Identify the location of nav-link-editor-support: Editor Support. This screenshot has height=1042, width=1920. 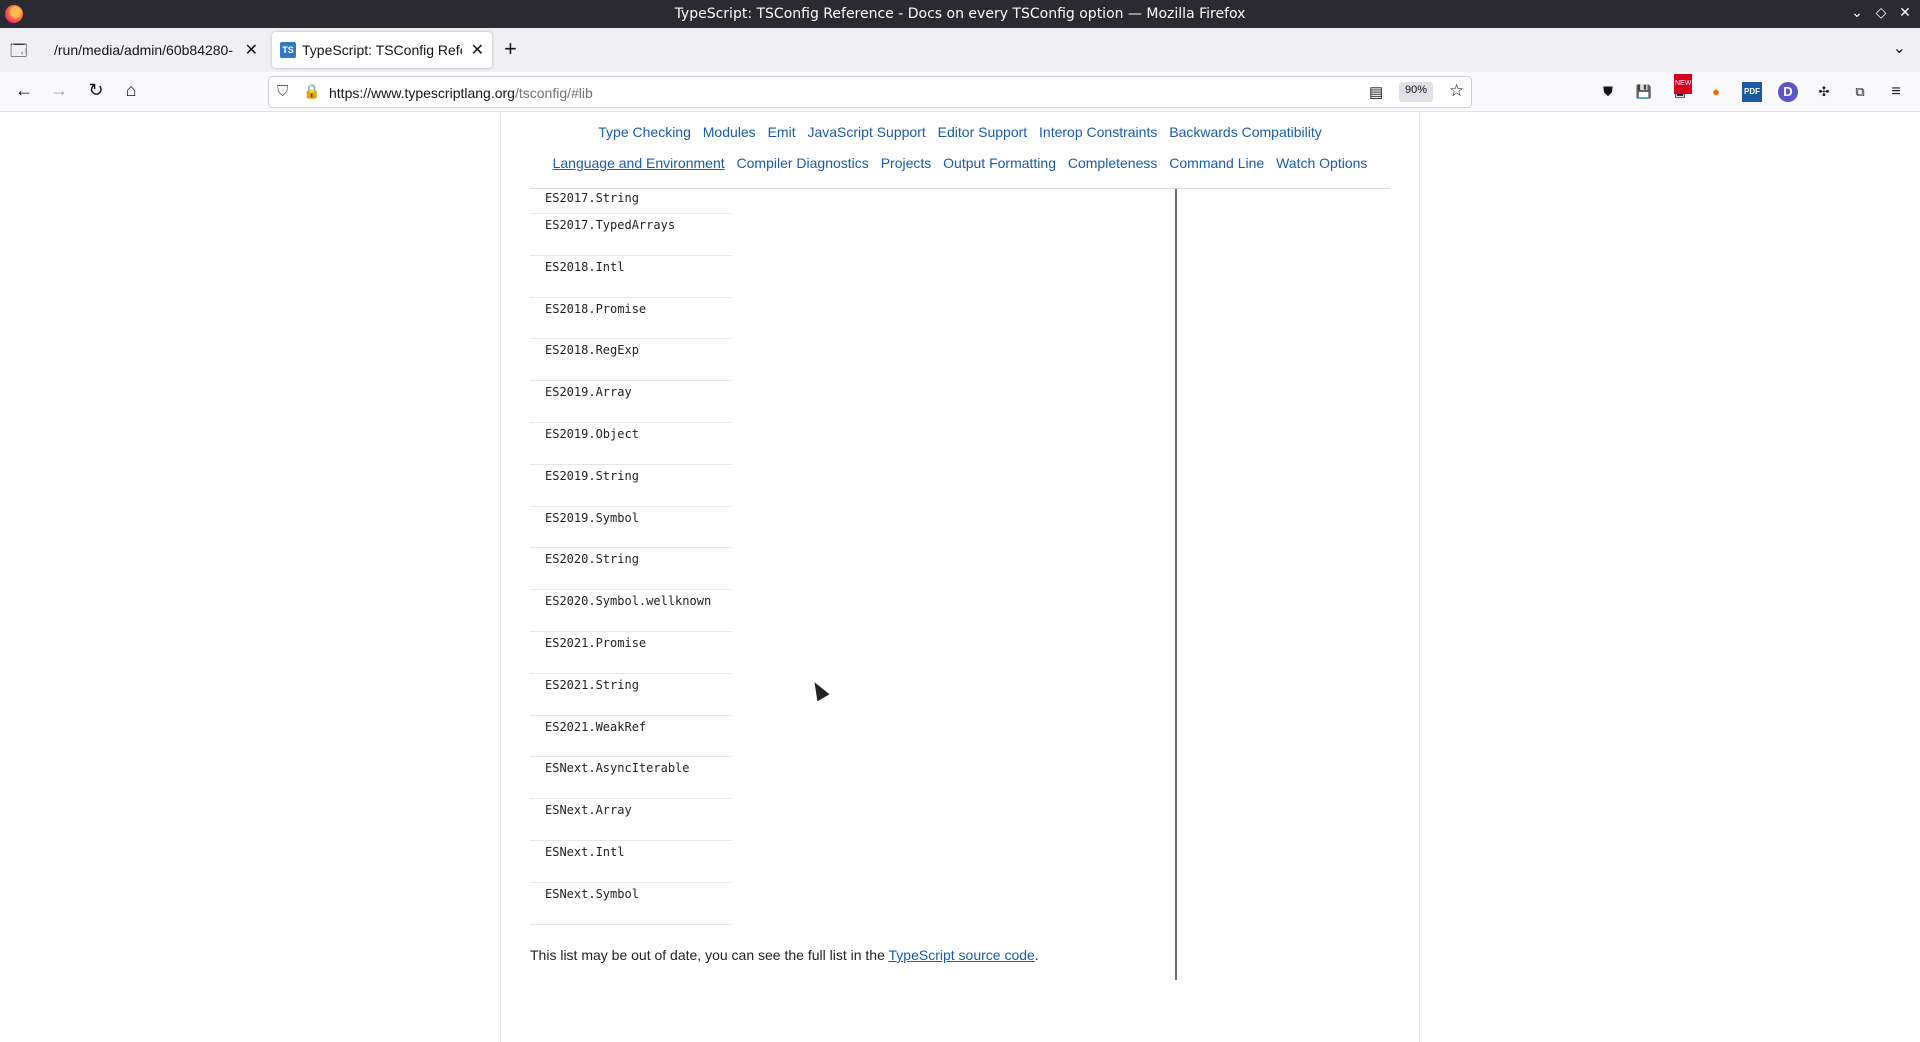
(983, 132).